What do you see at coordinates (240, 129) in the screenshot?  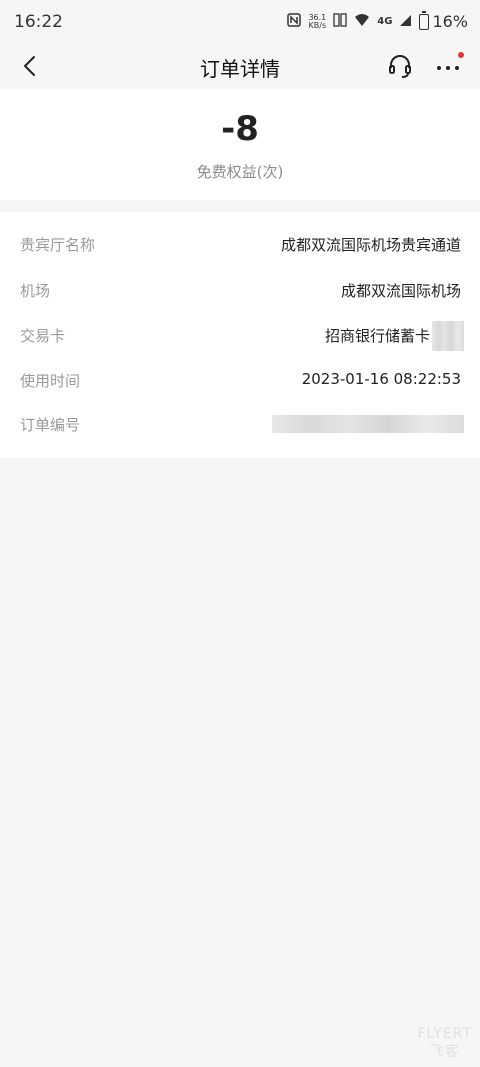 I see `amount-value: -8` at bounding box center [240, 129].